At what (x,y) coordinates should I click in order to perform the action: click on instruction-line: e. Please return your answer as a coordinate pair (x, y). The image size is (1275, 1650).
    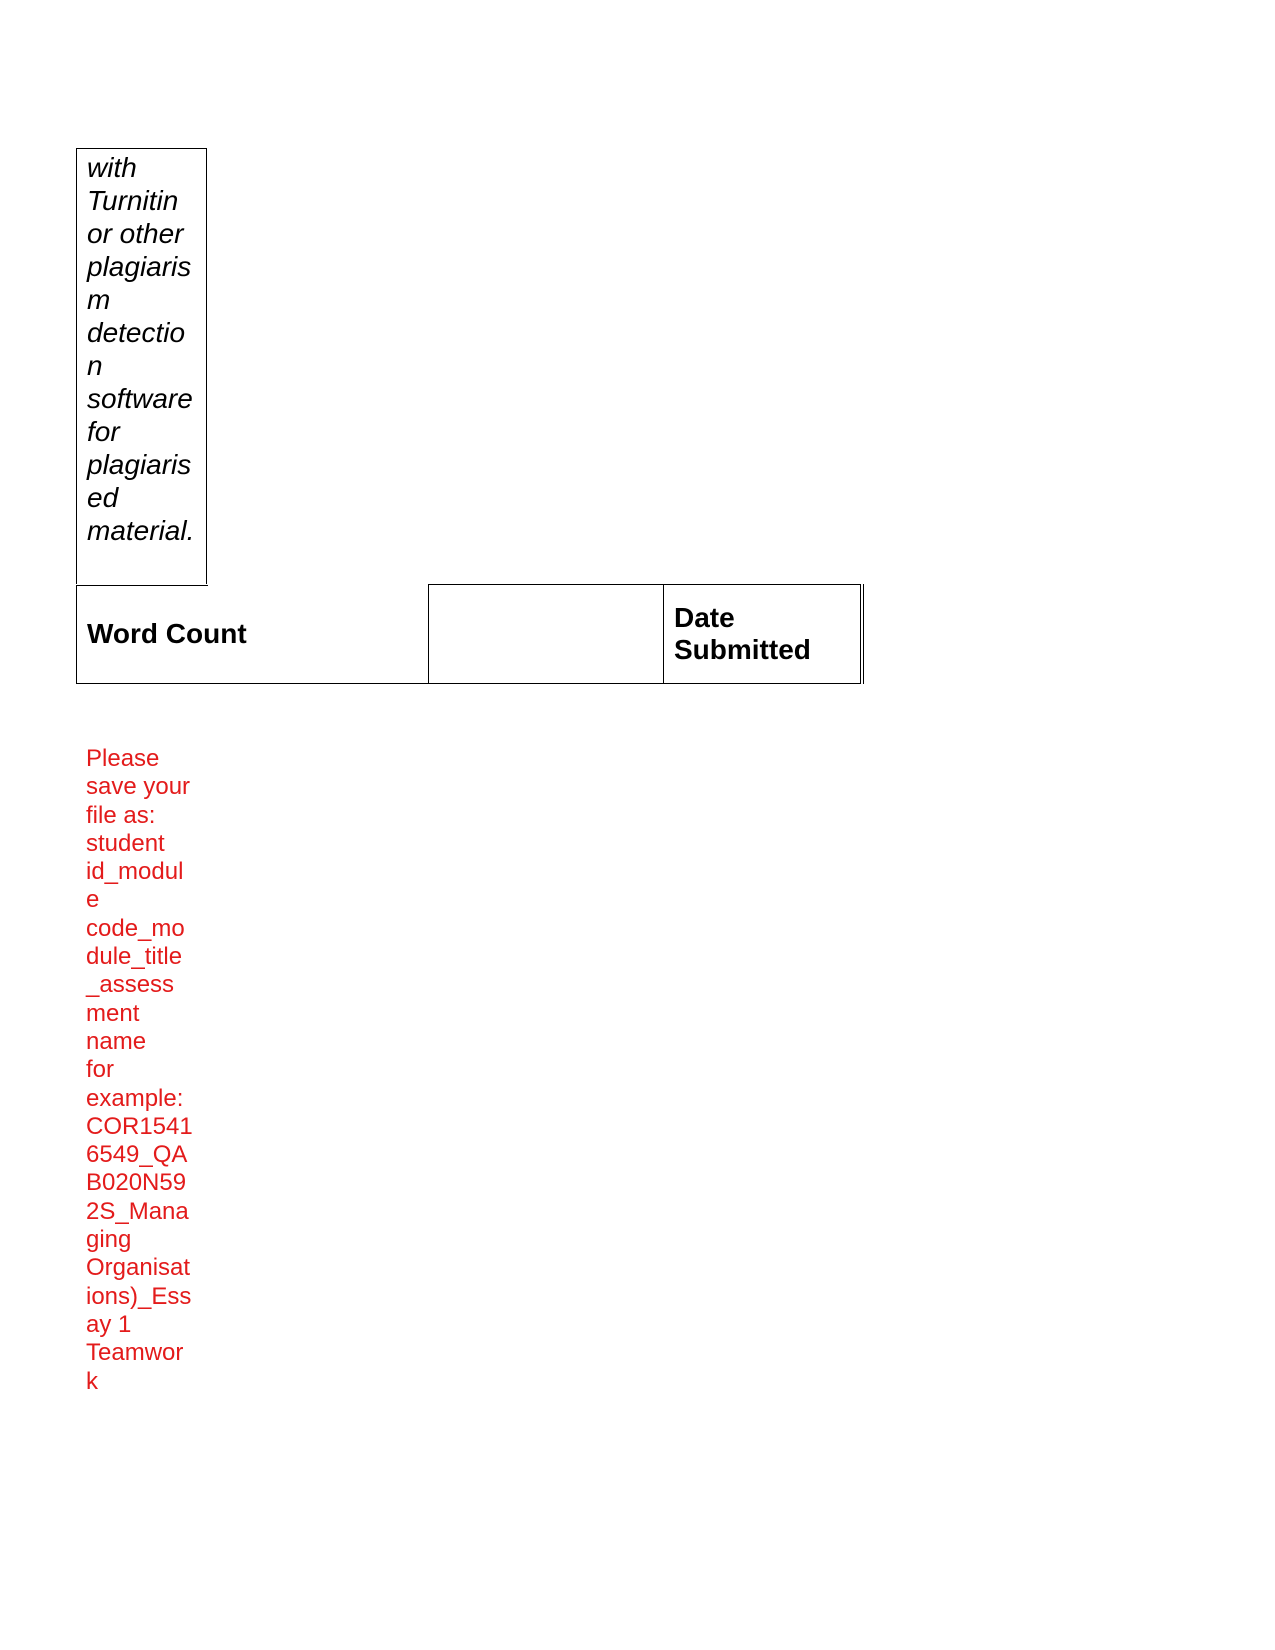
    Looking at the image, I should click on (93, 900).